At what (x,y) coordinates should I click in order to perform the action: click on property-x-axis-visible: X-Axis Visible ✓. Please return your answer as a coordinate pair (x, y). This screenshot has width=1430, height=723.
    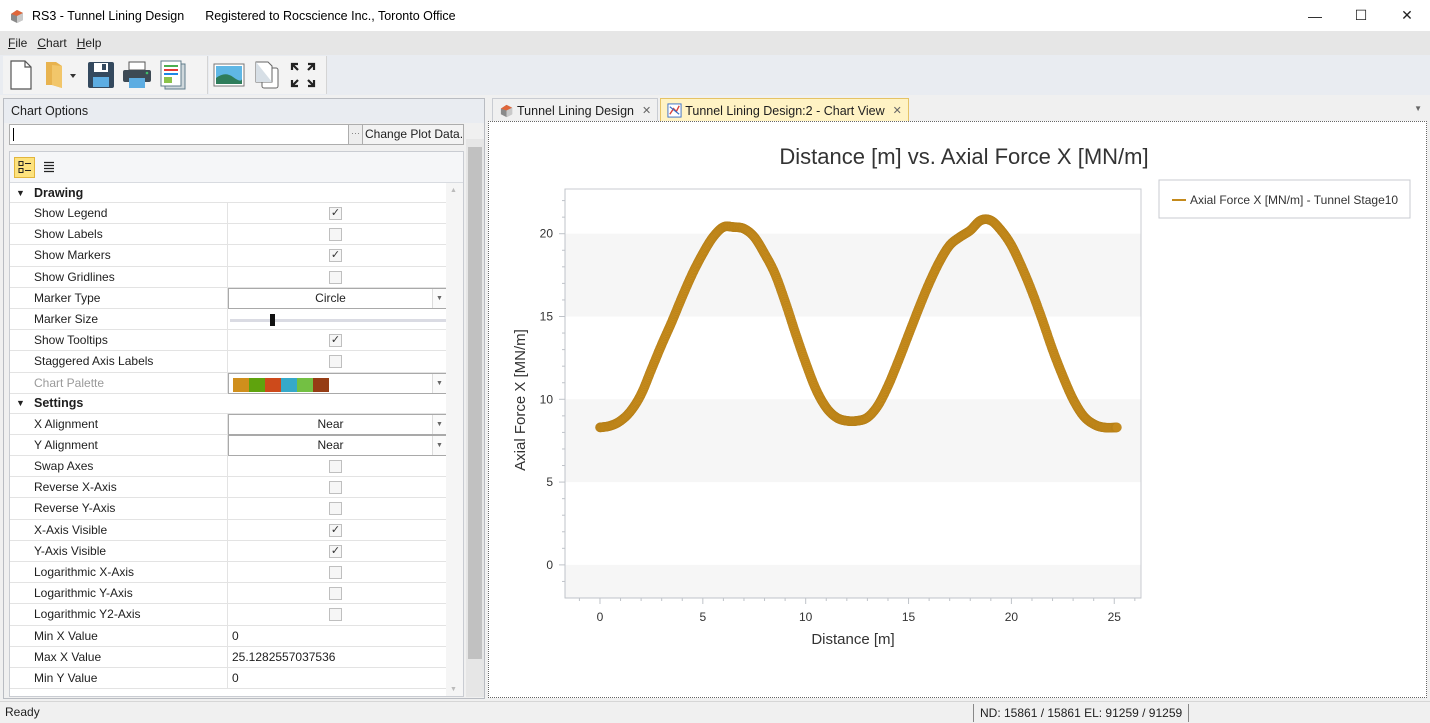
    Looking at the image, I should click on (228, 530).